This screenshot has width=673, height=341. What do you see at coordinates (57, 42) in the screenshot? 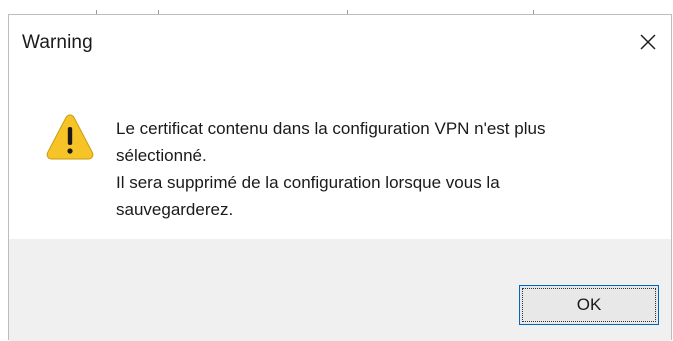
I see `dialog-title: Warning` at bounding box center [57, 42].